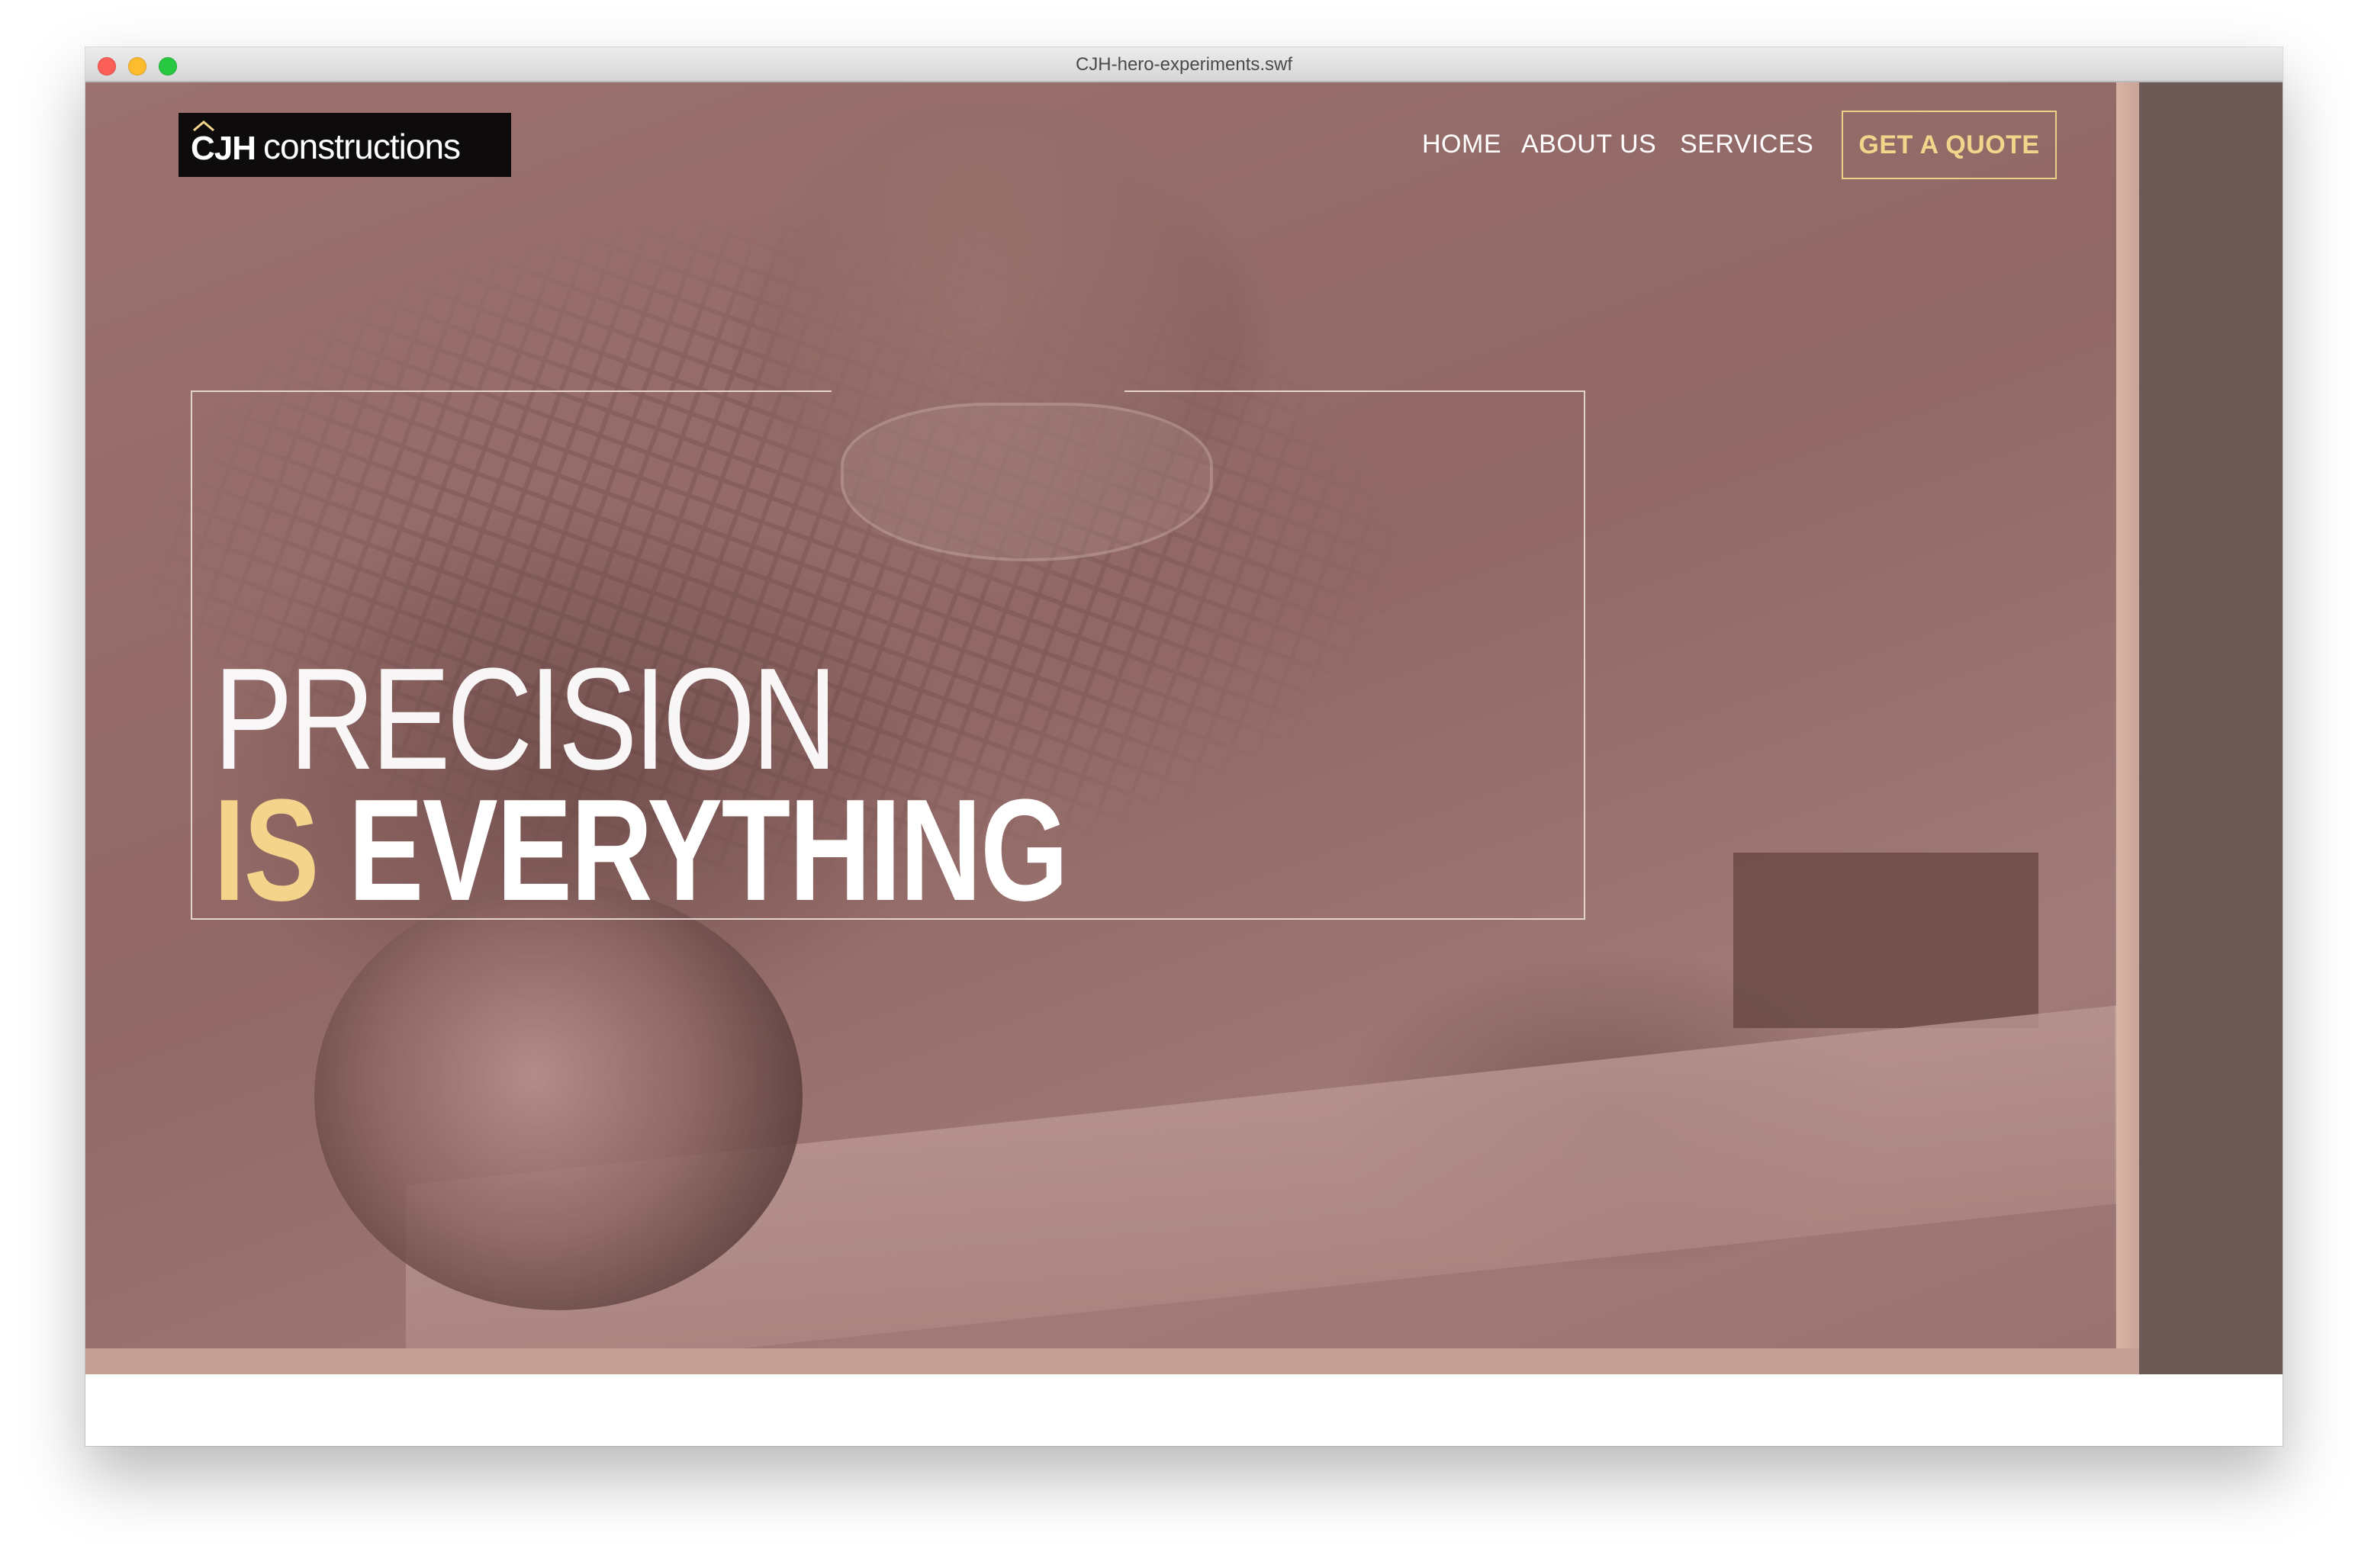 The height and width of the screenshot is (1568, 2368). What do you see at coordinates (191, 655) in the screenshot?
I see `headline-frame-left` at bounding box center [191, 655].